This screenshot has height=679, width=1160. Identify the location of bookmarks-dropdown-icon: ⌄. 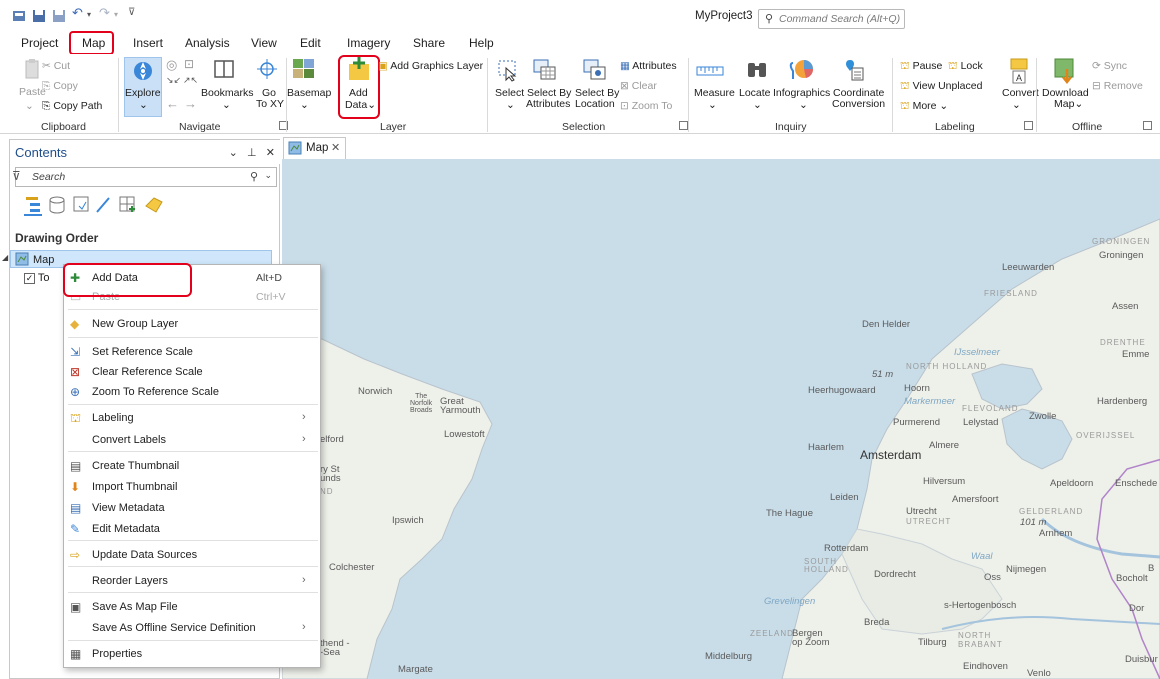
(226, 105).